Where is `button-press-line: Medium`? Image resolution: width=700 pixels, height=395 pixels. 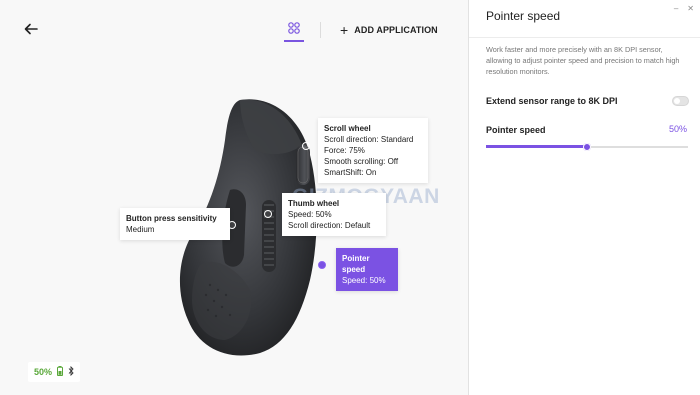
button-press-line: Medium is located at coordinates (140, 229).